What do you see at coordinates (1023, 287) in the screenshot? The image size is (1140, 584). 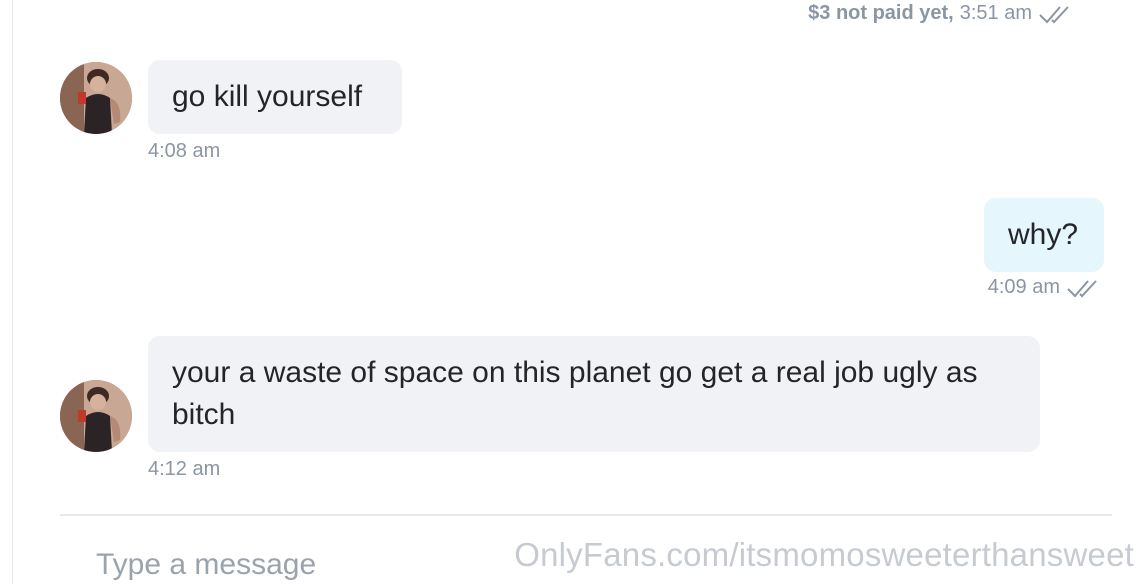 I see `message-time: 4:09 am` at bounding box center [1023, 287].